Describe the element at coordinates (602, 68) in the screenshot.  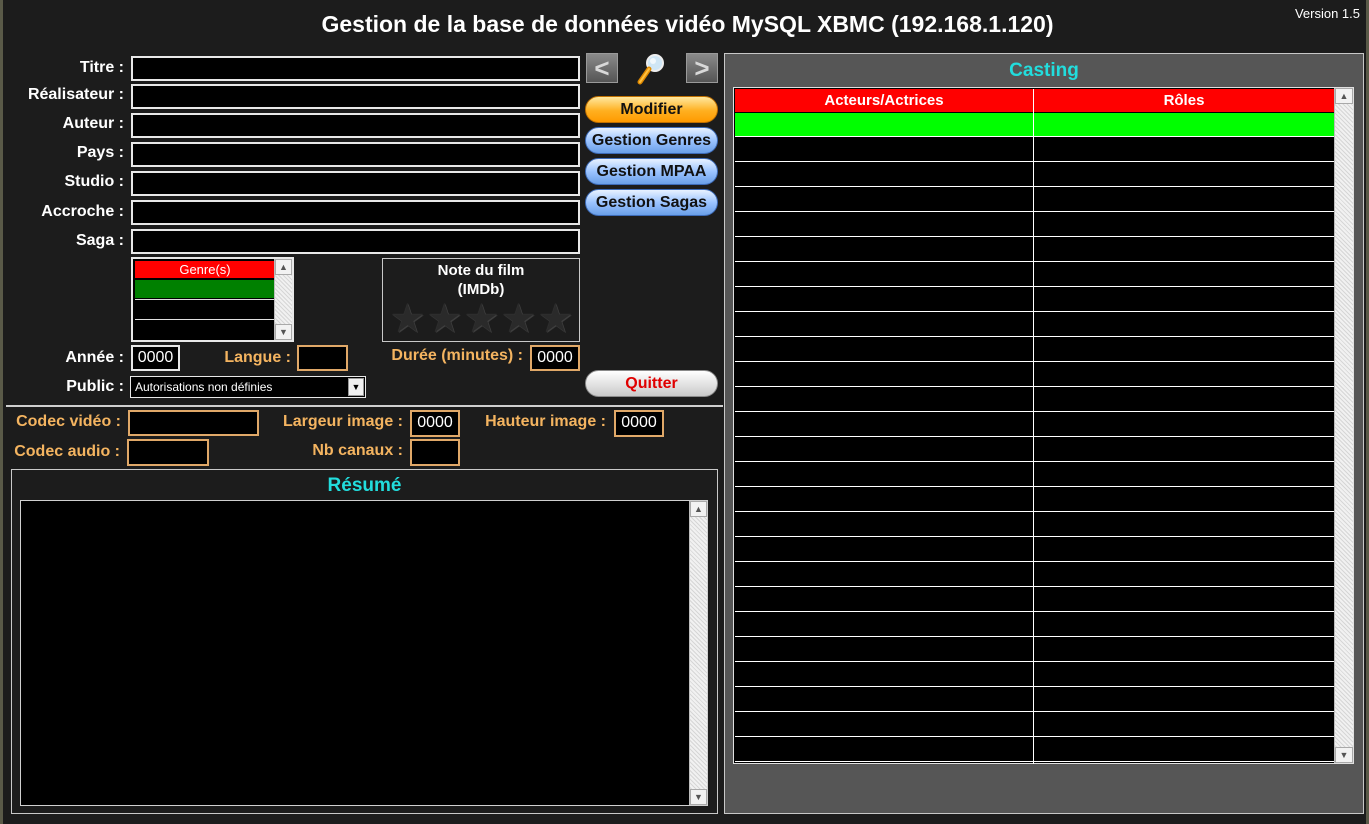
I see `previous-record-button: <` at that location.